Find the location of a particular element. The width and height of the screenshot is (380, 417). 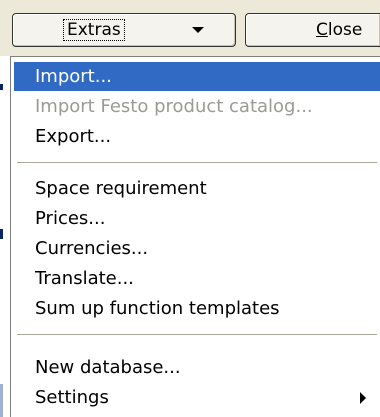

menu-item-settings-label: Settings is located at coordinates (72, 397).